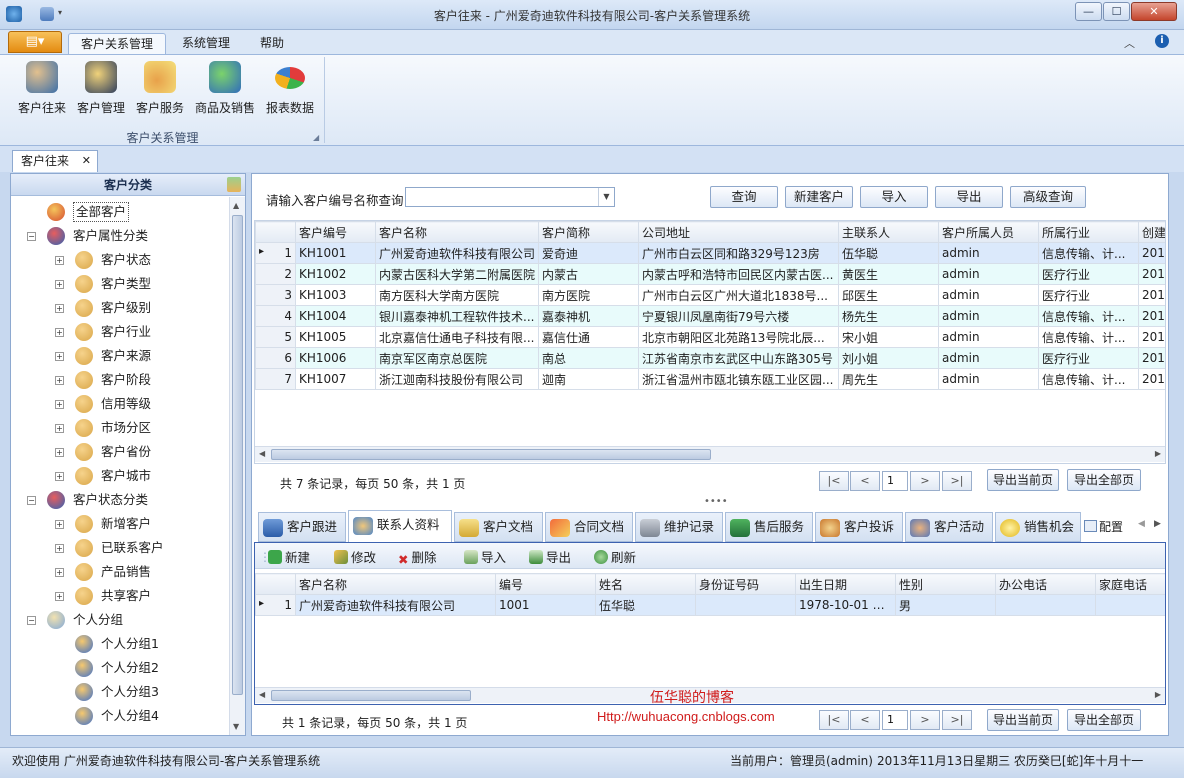 The height and width of the screenshot is (778, 1184). I want to click on prev-page-button: <, so click(865, 481).